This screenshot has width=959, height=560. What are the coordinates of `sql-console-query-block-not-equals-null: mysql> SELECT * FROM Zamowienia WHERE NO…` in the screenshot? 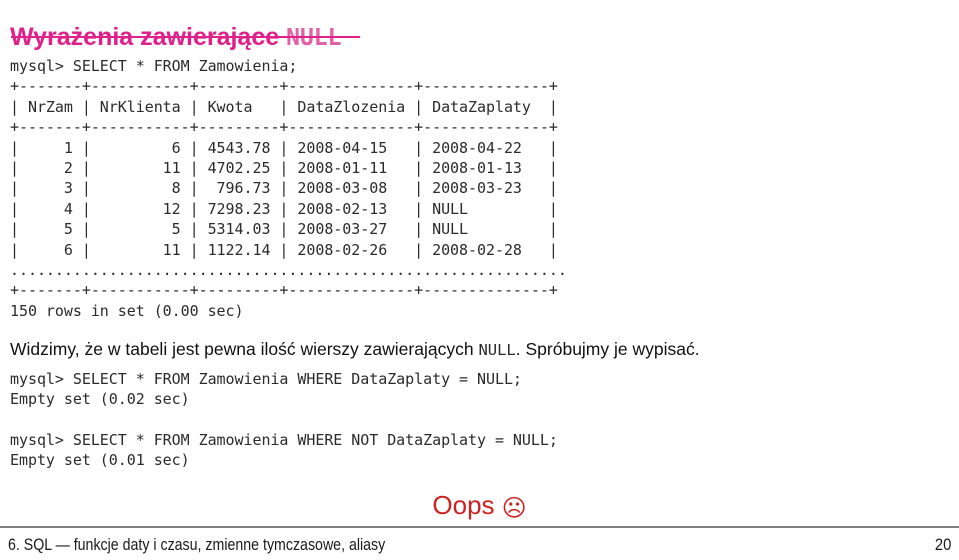 It's located at (284, 450).